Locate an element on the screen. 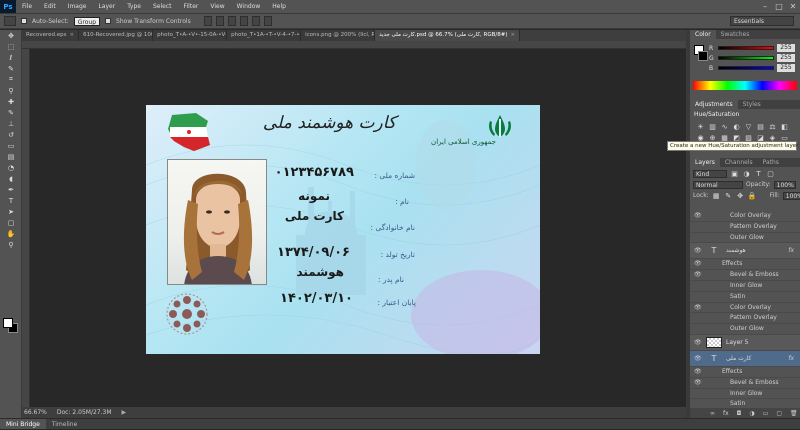 This screenshot has height=430, width=800. path-select-tool-icon: ➤ is located at coordinates (11, 211).